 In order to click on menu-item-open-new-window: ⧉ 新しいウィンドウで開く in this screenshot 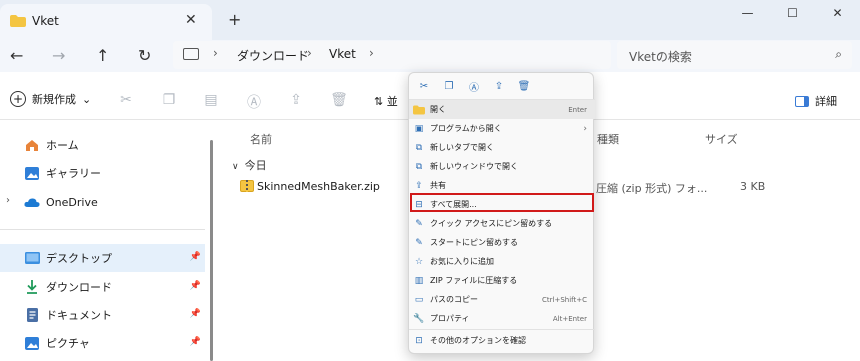, I will do `click(502, 166)`.